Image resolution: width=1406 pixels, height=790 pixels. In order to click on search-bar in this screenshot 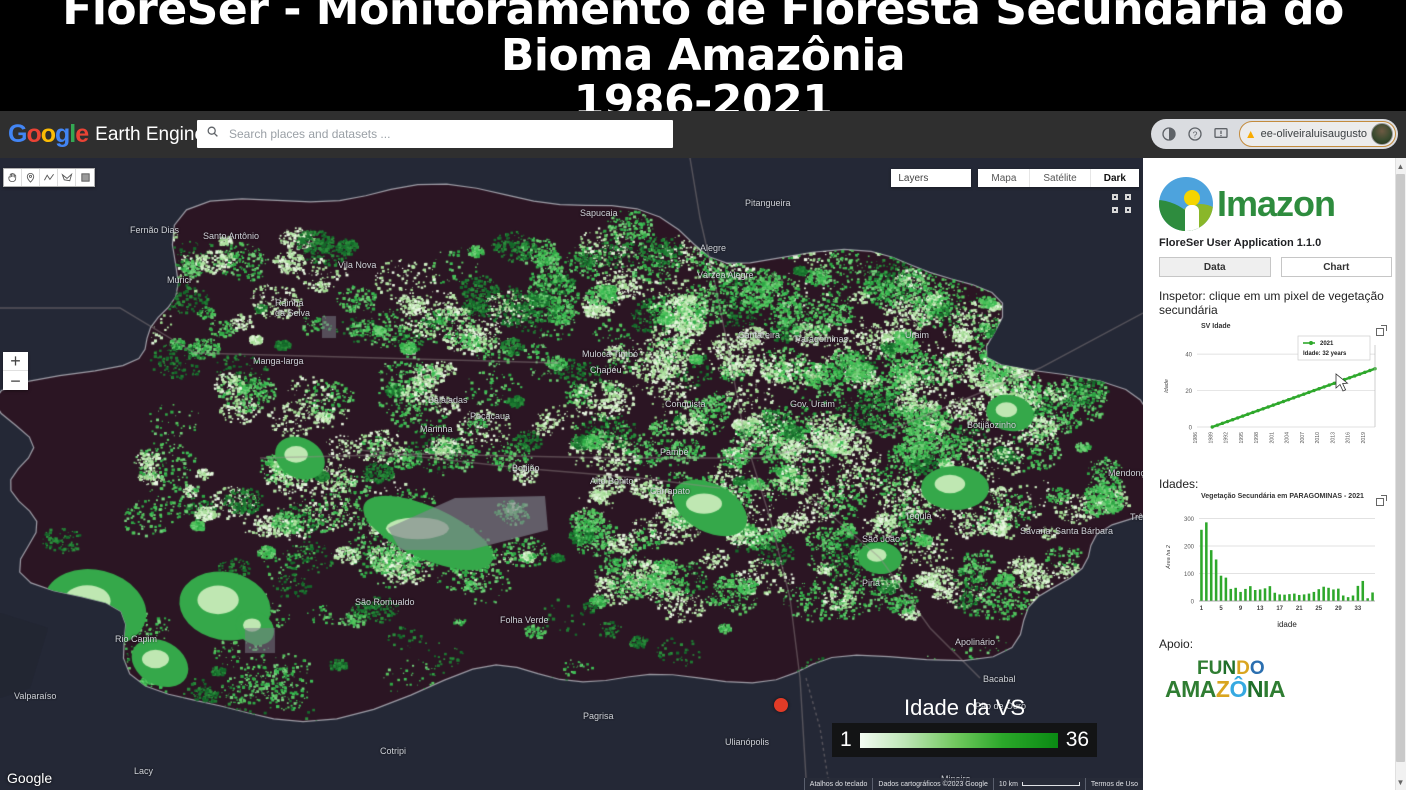, I will do `click(435, 134)`.